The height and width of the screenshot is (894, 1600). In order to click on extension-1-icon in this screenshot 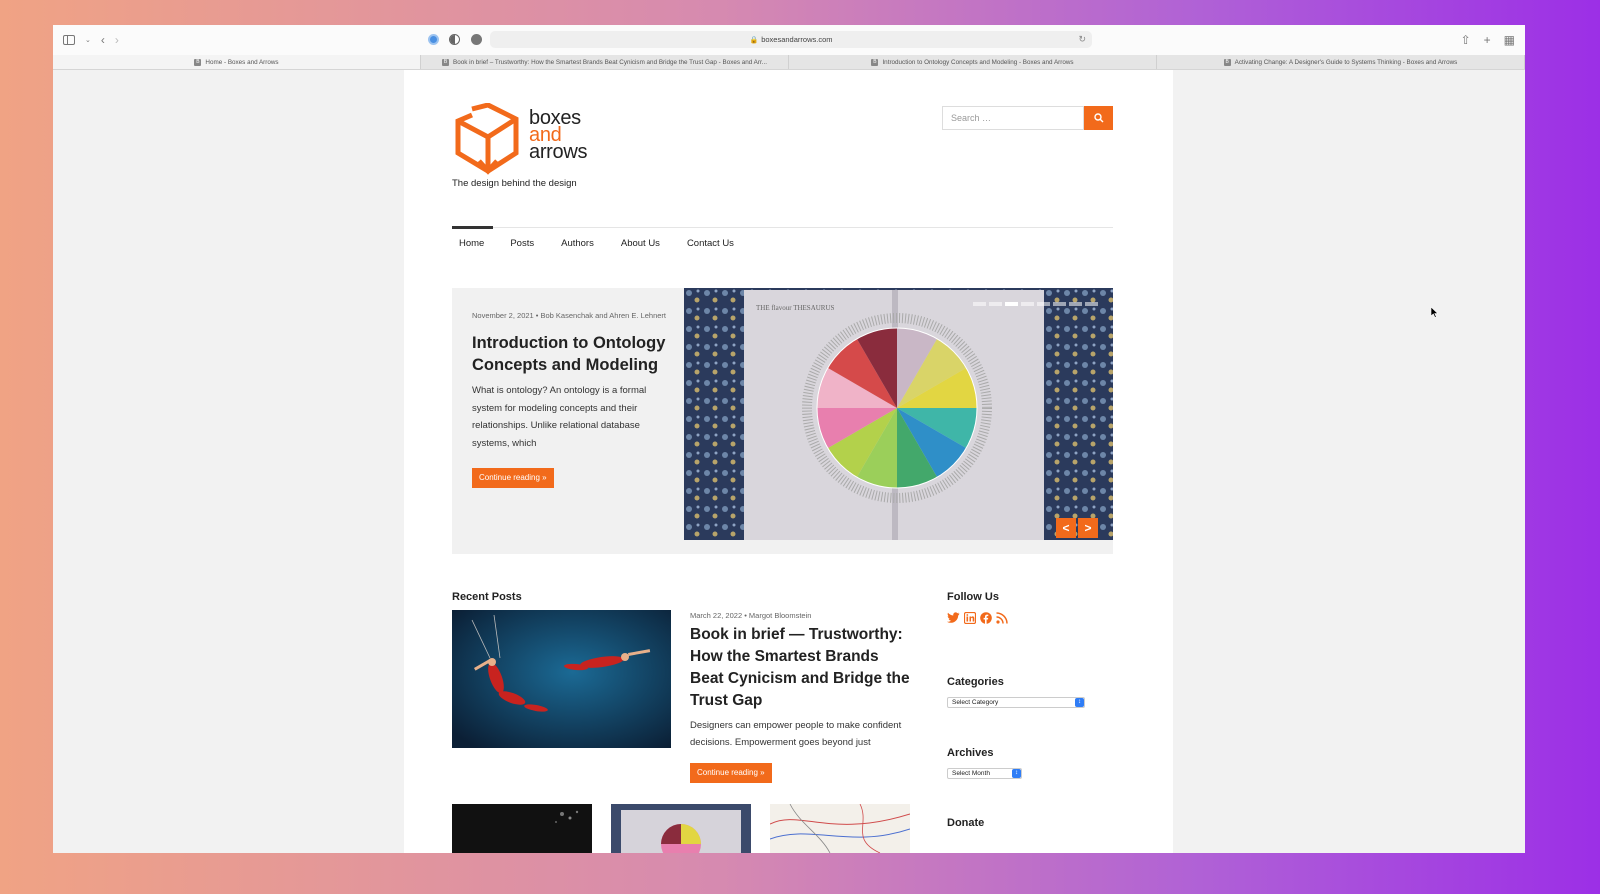, I will do `click(433, 39)`.